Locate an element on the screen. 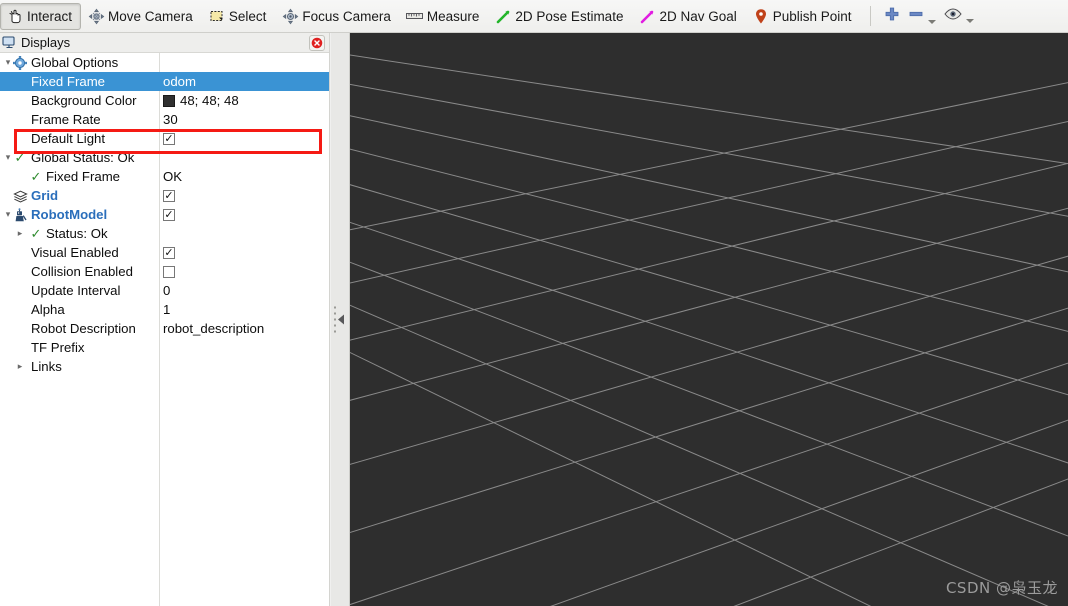  displays-panel-title: Displays is located at coordinates (46, 42).